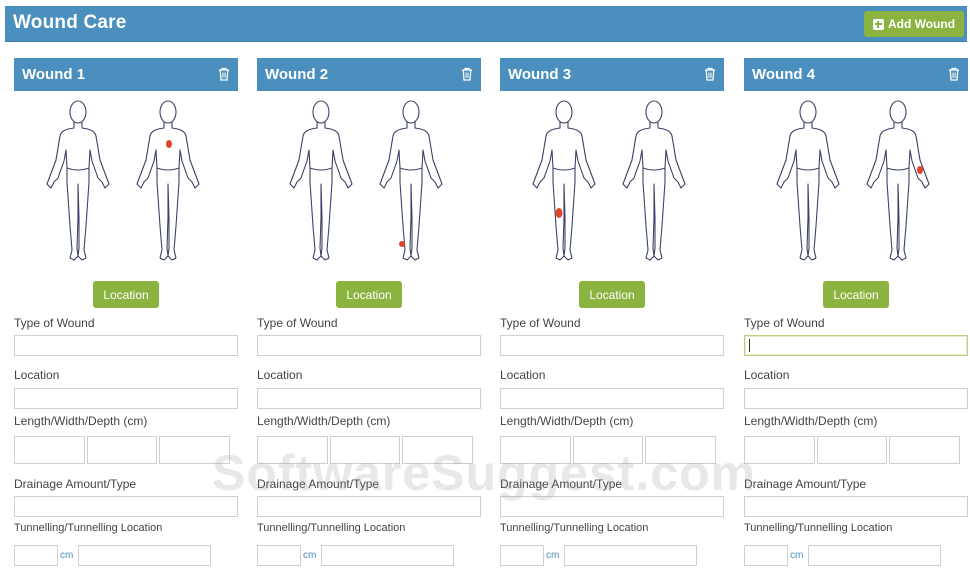 Image resolution: width=970 pixels, height=570 pixels. I want to click on wound-card-header: Wound 3, so click(612, 74).